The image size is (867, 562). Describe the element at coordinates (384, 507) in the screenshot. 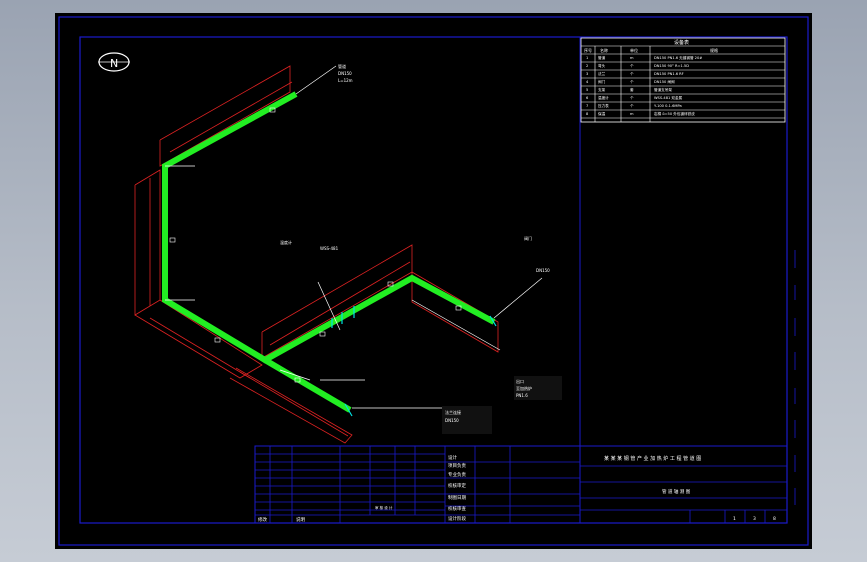

I see `center-note: 审 核 设 计` at that location.